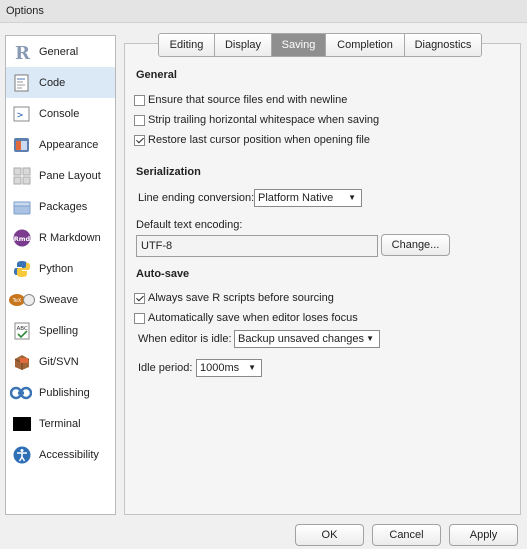 Image resolution: width=527 pixels, height=549 pixels. I want to click on sidebar-item-accessibility: Accessibility, so click(60, 454).